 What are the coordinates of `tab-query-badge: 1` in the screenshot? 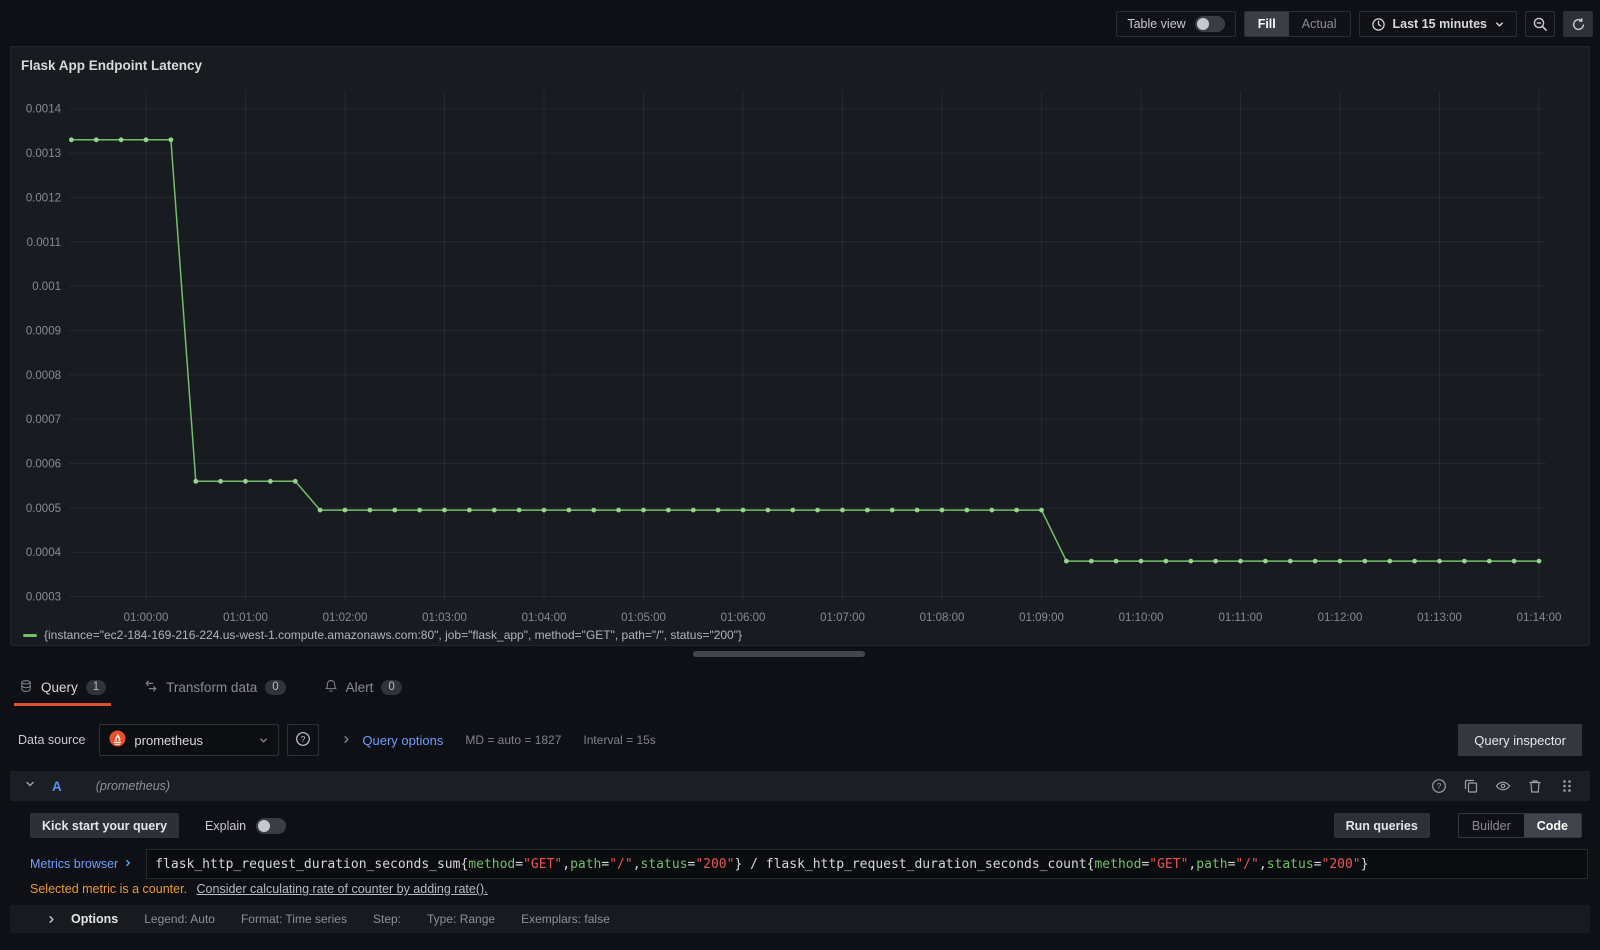 It's located at (96, 687).